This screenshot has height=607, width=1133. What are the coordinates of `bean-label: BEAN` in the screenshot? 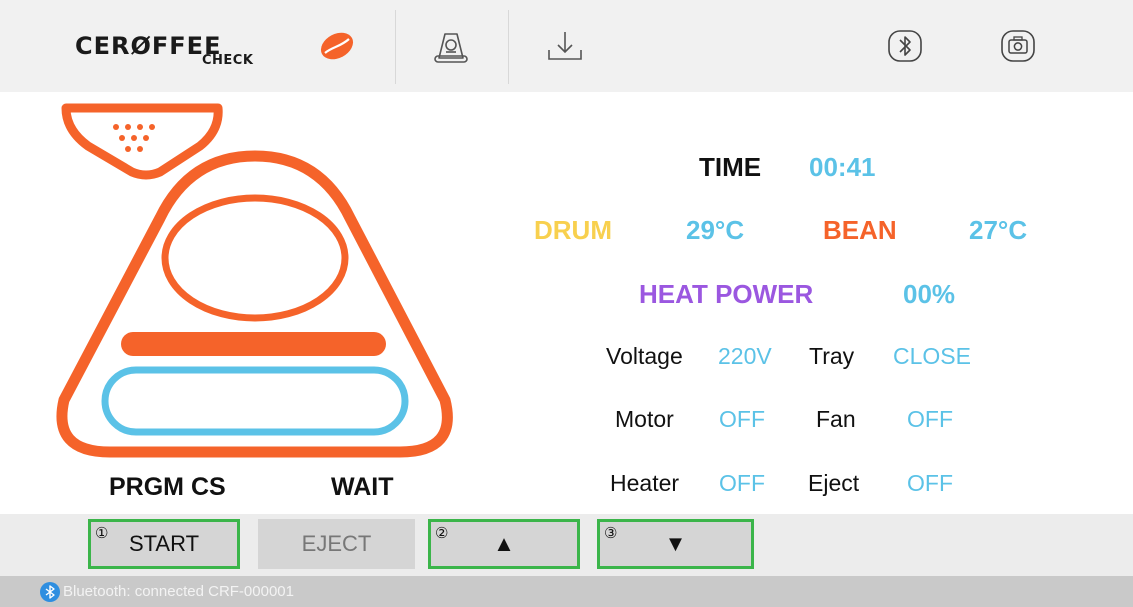 It's located at (860, 230).